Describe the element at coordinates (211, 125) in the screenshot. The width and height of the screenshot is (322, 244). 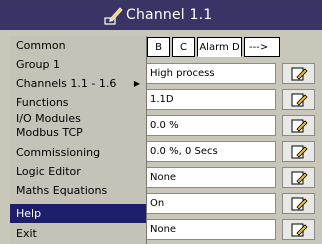
I see `field-value: 0.0 %` at that location.